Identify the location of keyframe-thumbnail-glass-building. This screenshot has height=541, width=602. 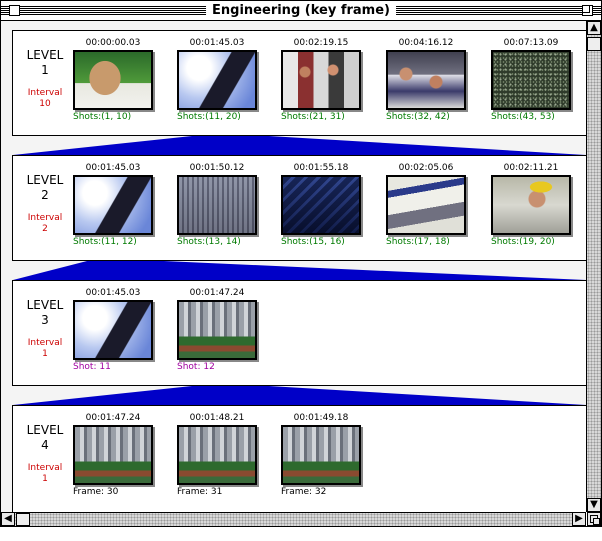
(321, 205).